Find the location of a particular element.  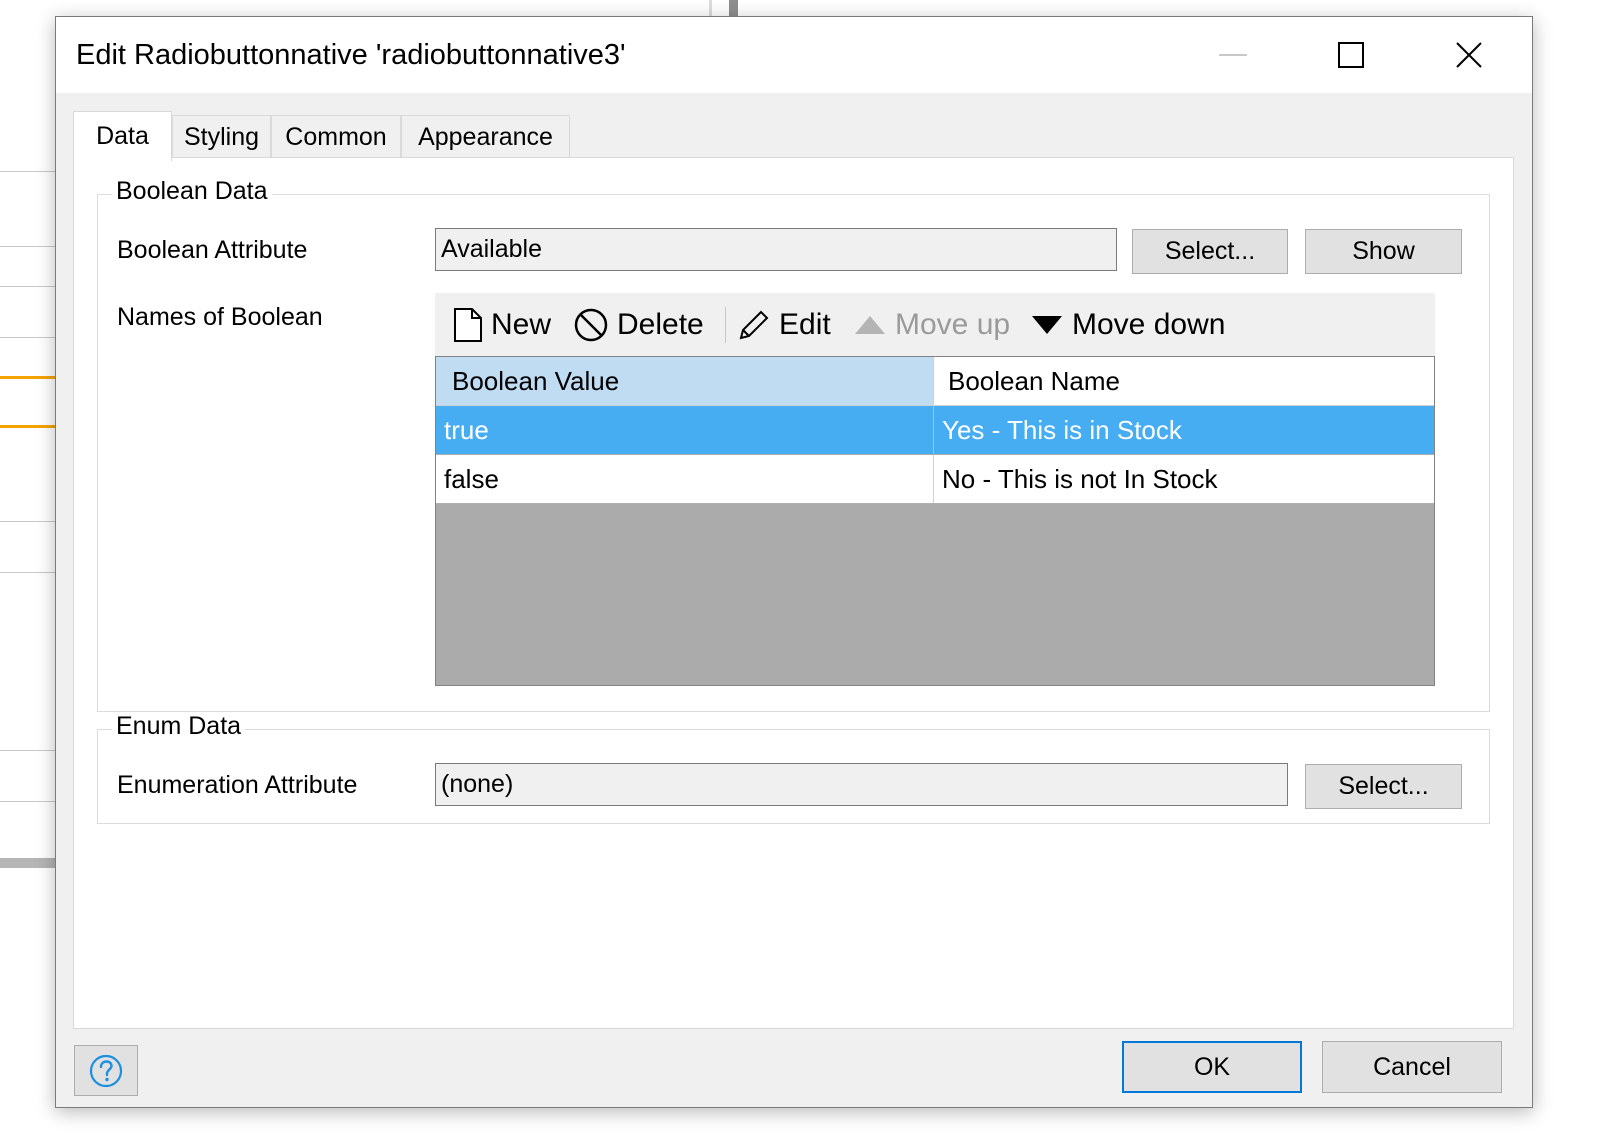

boolean-value-cell: false is located at coordinates (685, 479).